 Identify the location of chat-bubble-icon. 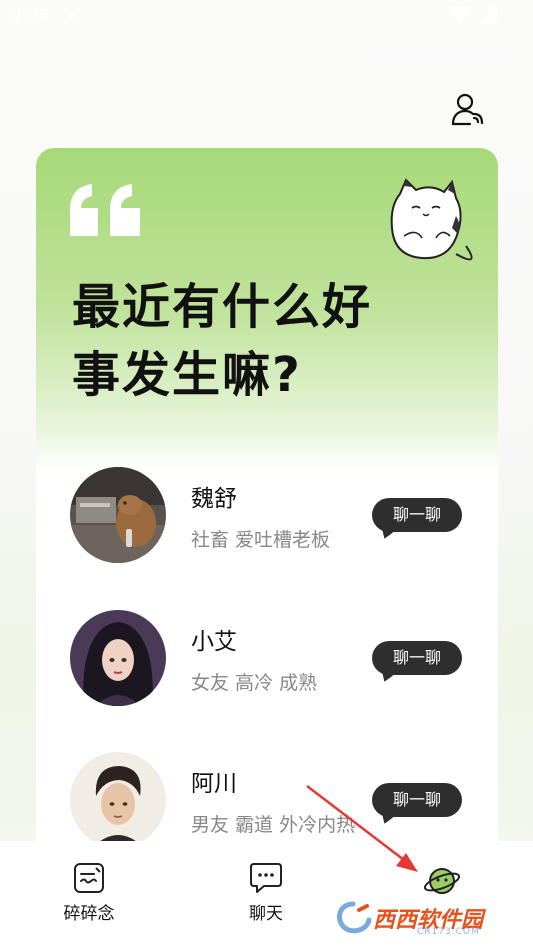
(266, 878).